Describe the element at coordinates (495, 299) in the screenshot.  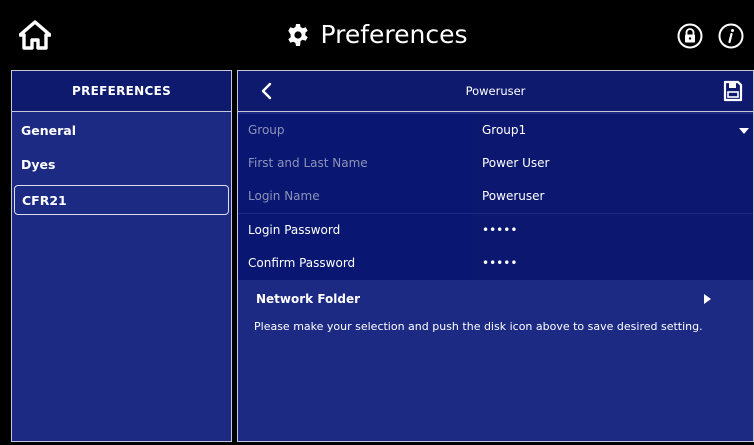
I see `network-folder-row: Network Folder` at that location.